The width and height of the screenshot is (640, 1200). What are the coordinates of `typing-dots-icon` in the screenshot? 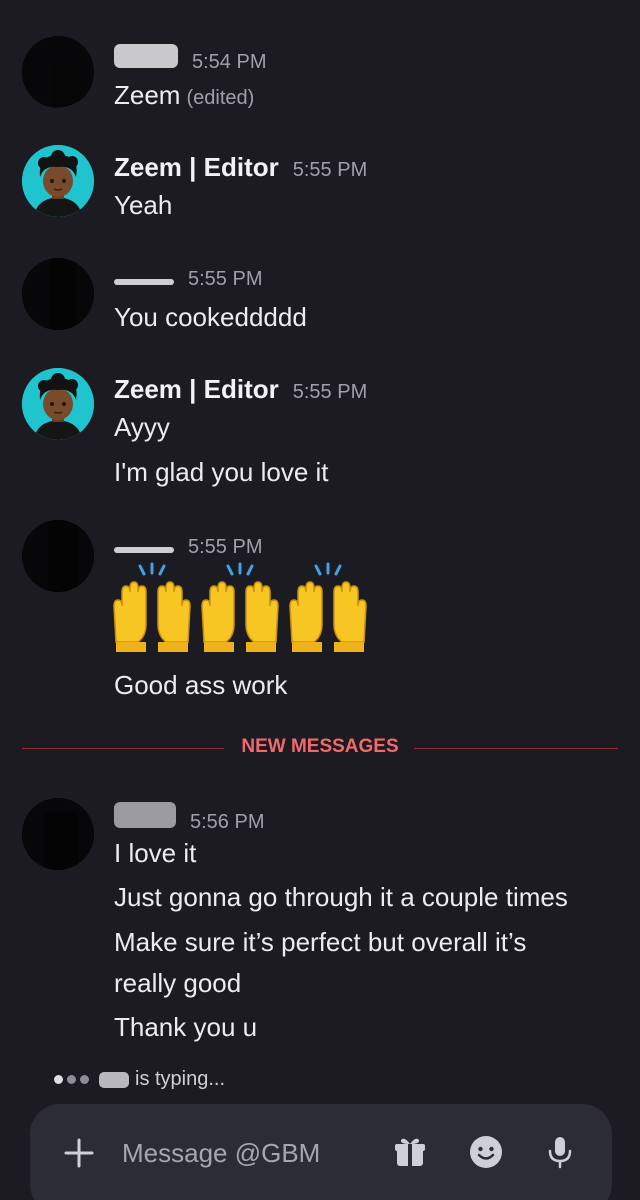 It's located at (71, 1079).